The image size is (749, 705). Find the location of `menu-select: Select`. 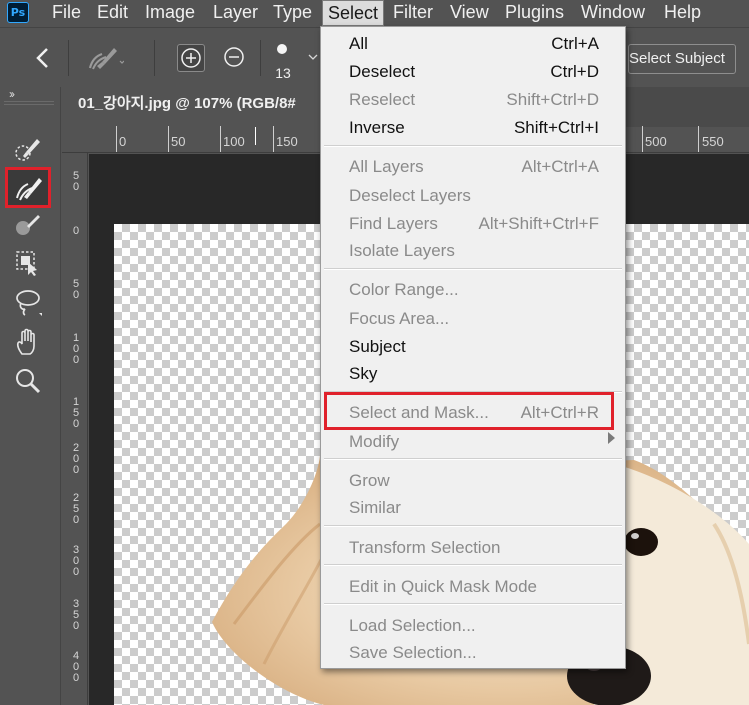

menu-select: Select is located at coordinates (353, 13).